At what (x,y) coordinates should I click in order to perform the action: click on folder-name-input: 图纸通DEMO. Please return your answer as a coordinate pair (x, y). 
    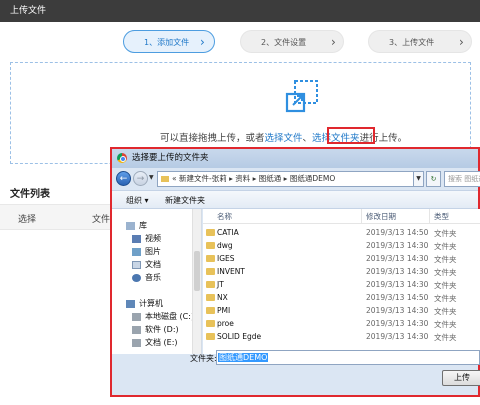
    Looking at the image, I should click on (348, 357).